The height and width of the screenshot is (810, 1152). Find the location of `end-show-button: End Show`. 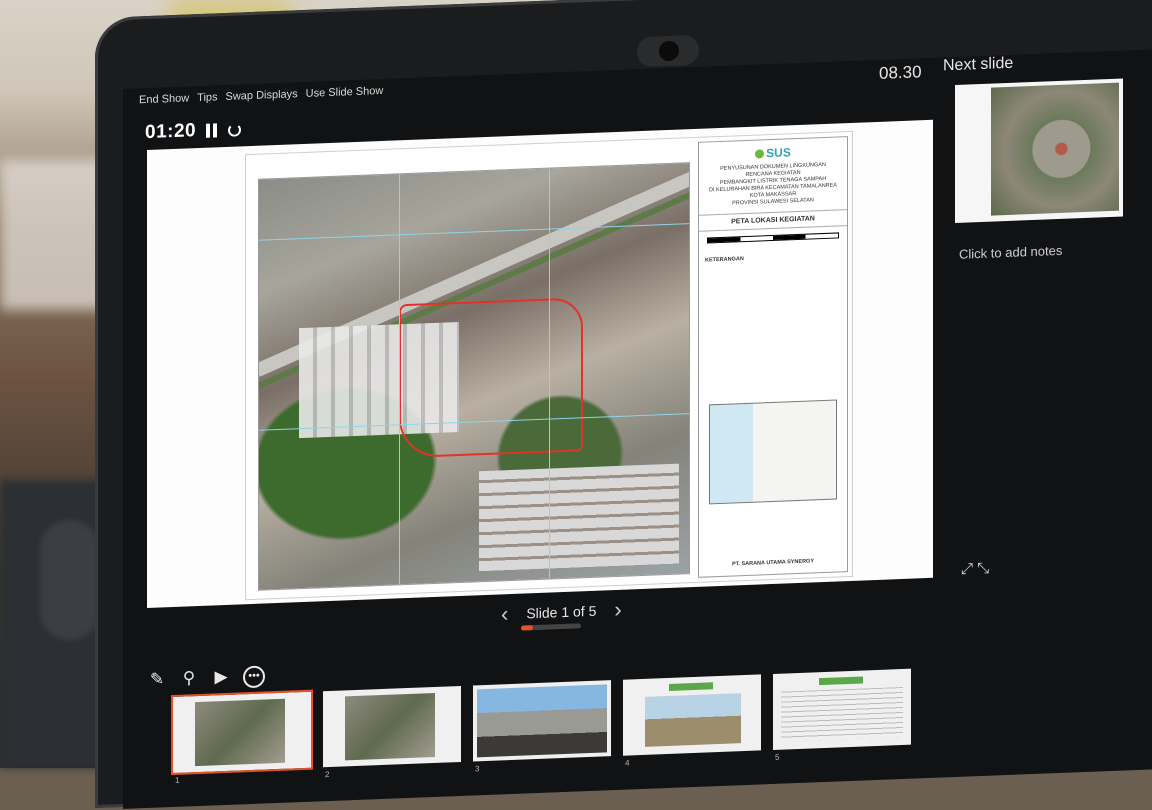

end-show-button: End Show is located at coordinates (164, 99).